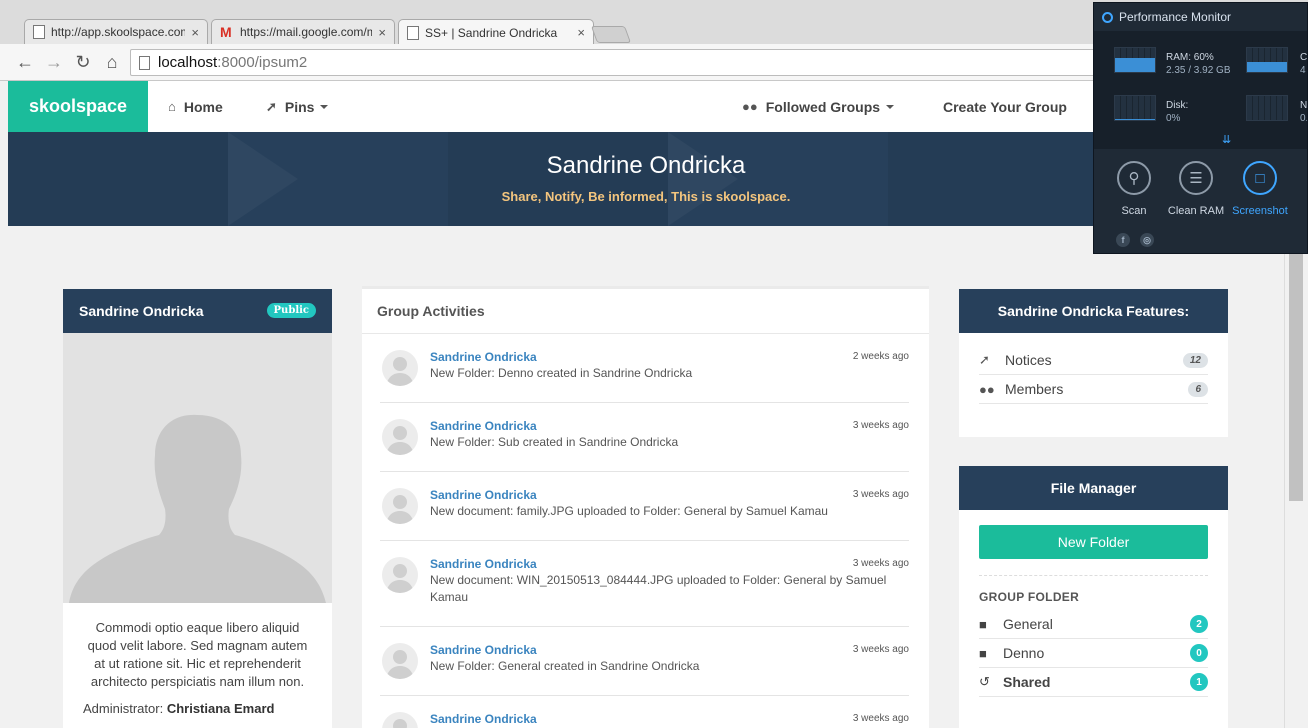 Image resolution: width=1308 pixels, height=728 pixels. I want to click on new-folder-button: New Folder, so click(1093, 542).